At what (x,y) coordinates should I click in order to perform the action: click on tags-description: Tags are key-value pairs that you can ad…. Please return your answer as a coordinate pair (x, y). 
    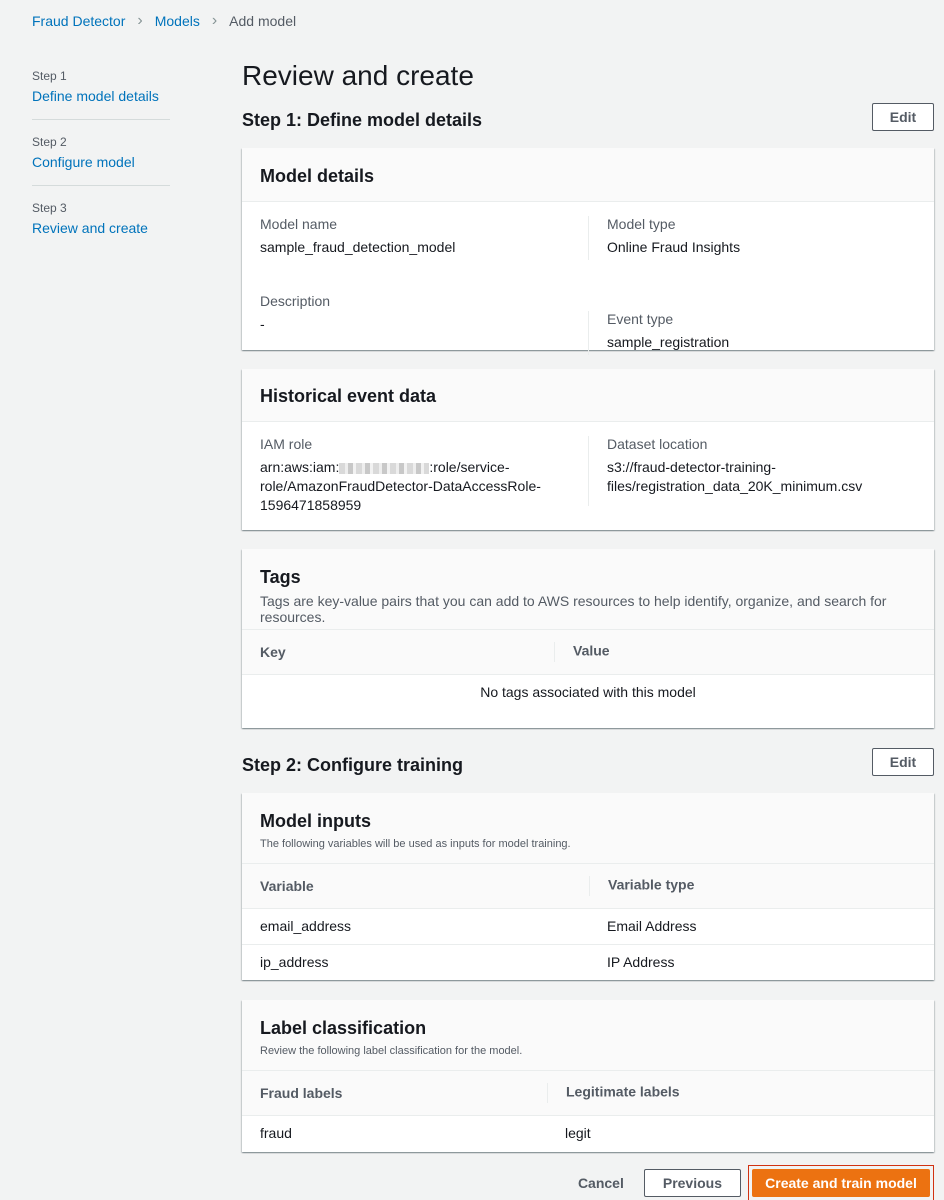
    Looking at the image, I should click on (573, 609).